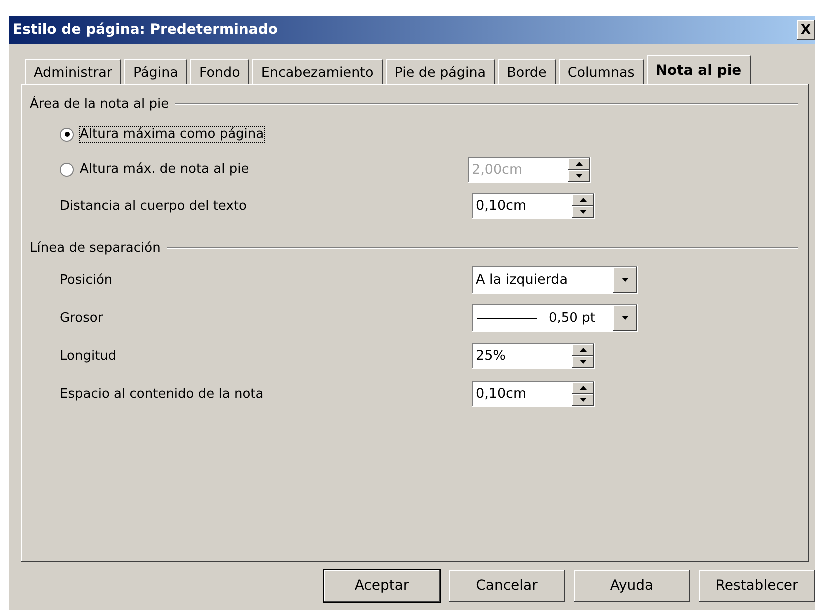  Describe the element at coordinates (88, 356) in the screenshot. I see `field-label: Longitud` at that location.